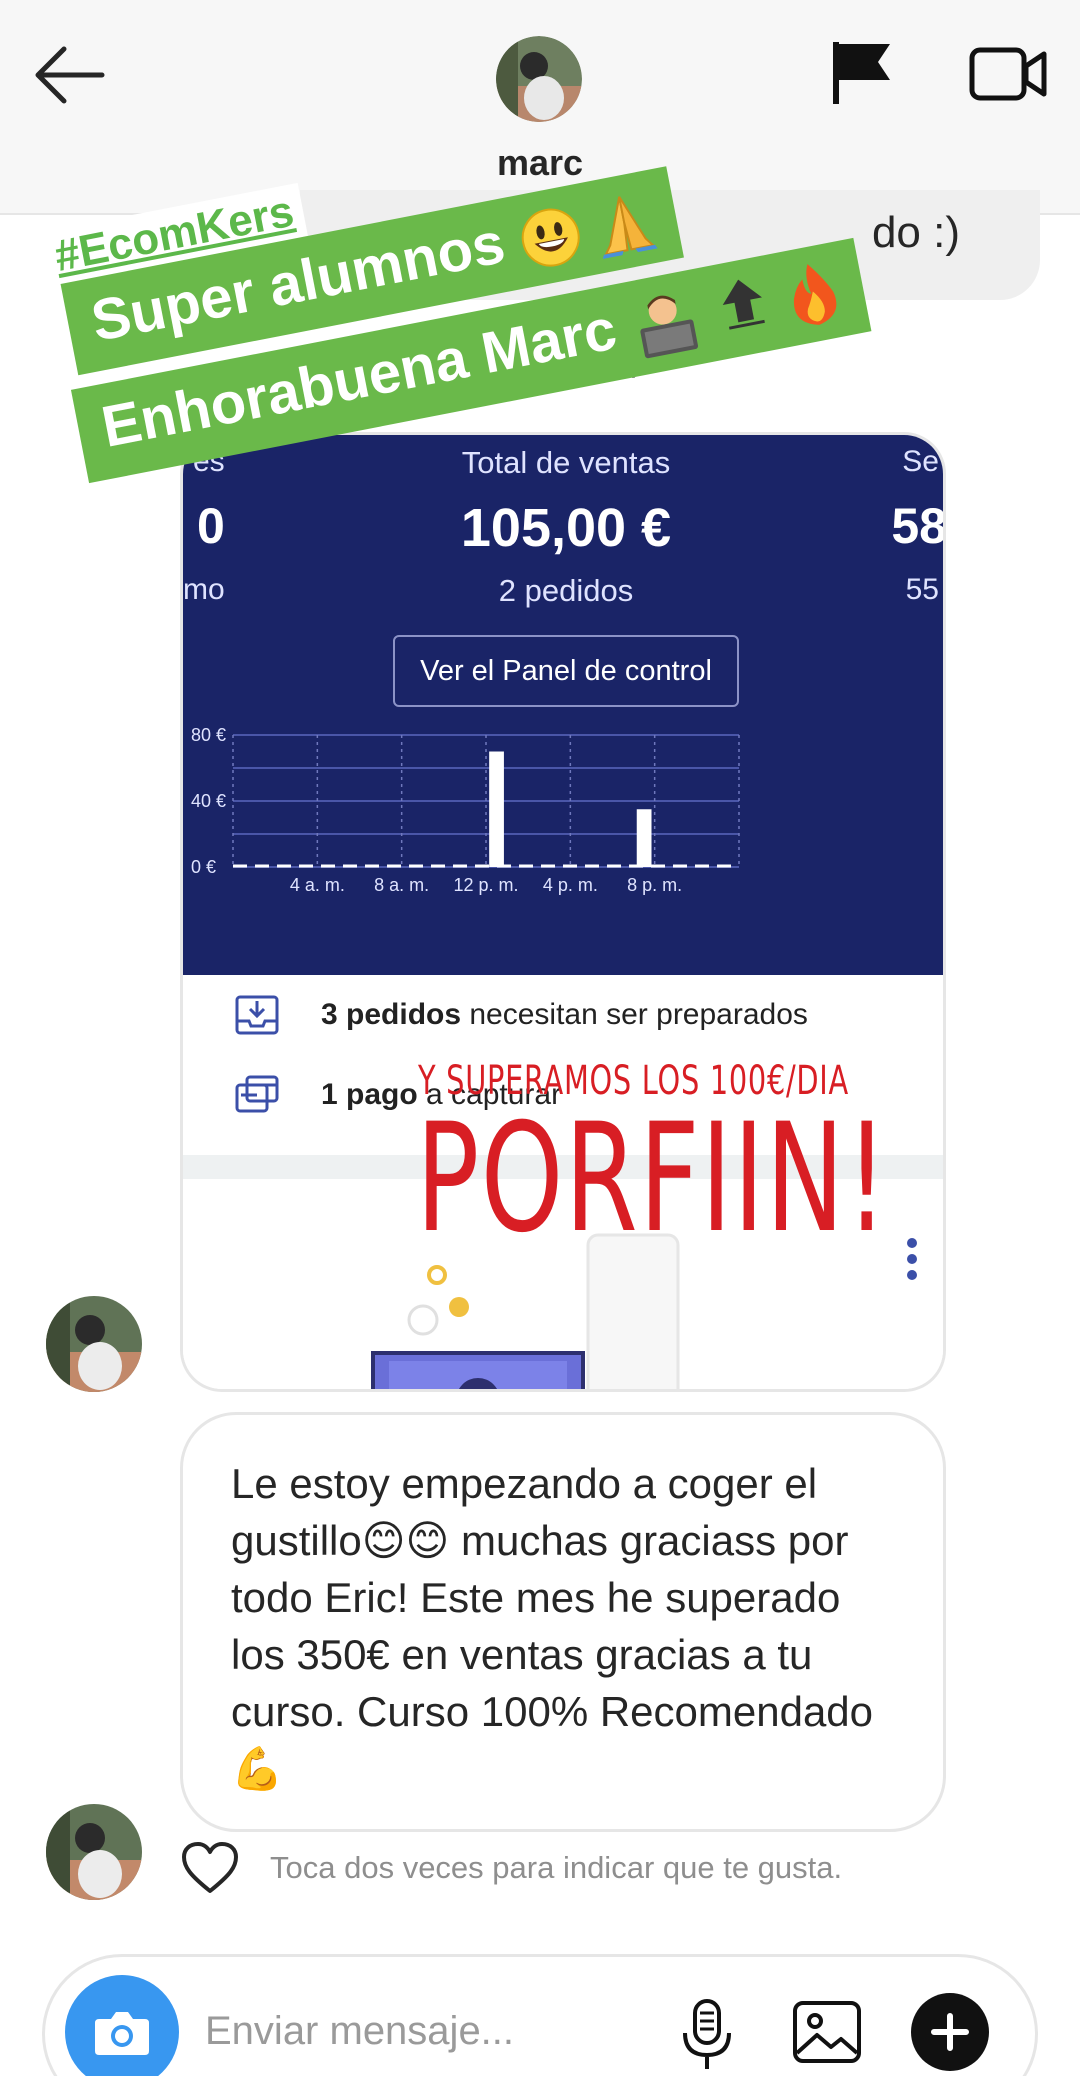 The width and height of the screenshot is (1080, 2076). I want to click on chart-x-tick-label: 8 a. m., so click(401, 885).